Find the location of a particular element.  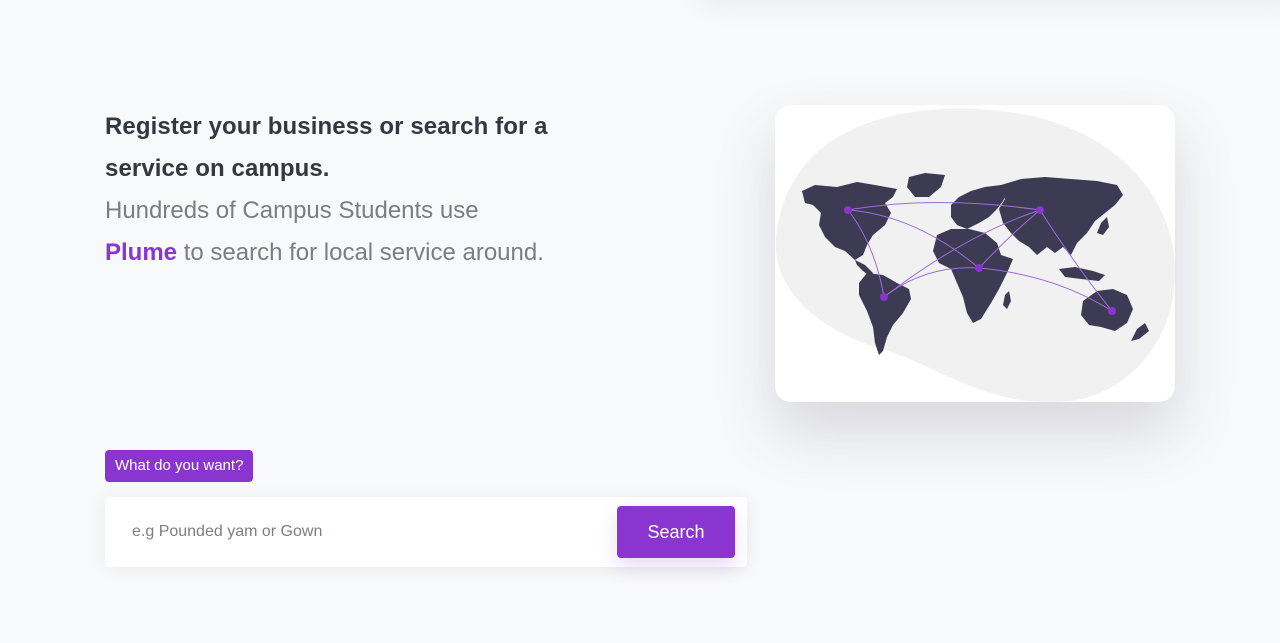

world-map-network-icon is located at coordinates (975, 255).